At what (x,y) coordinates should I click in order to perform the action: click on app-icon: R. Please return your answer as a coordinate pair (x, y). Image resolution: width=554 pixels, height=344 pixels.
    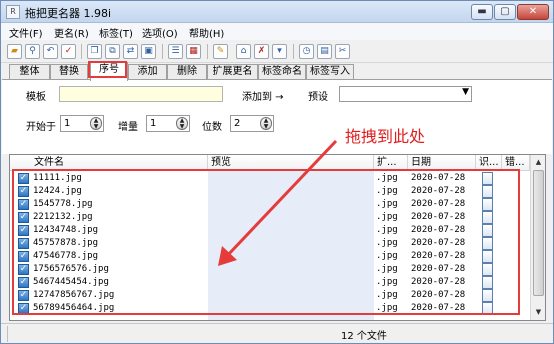
    Looking at the image, I should click on (13, 12).